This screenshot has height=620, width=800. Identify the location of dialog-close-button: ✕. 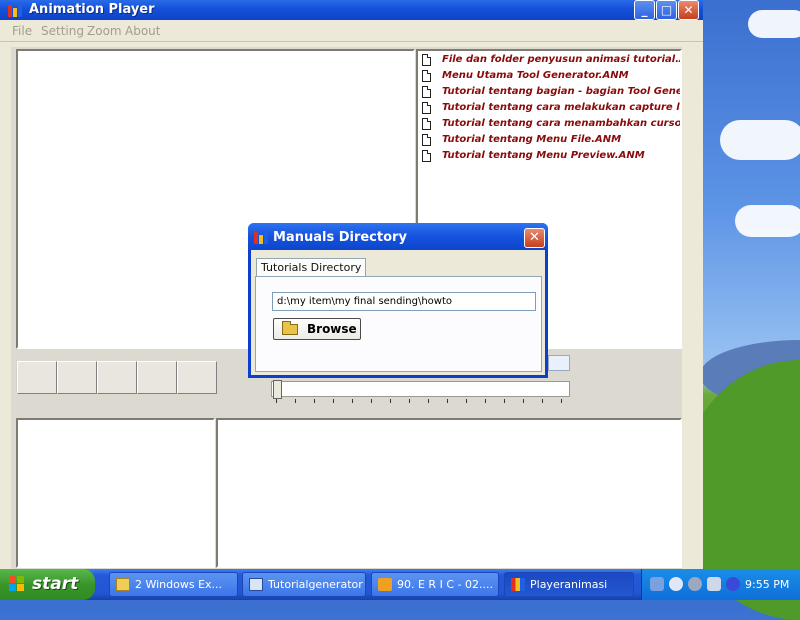
(534, 238).